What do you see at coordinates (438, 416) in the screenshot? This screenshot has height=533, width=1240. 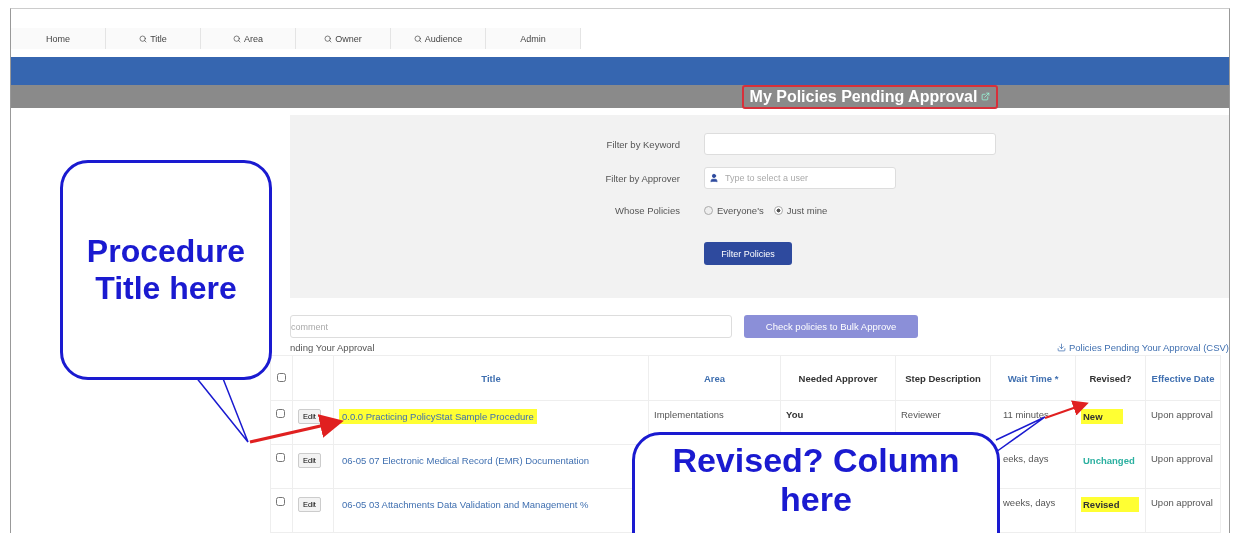 I see `policy-title-link: 0.0.0 Practicing PolicyStat Sample Procedure` at bounding box center [438, 416].